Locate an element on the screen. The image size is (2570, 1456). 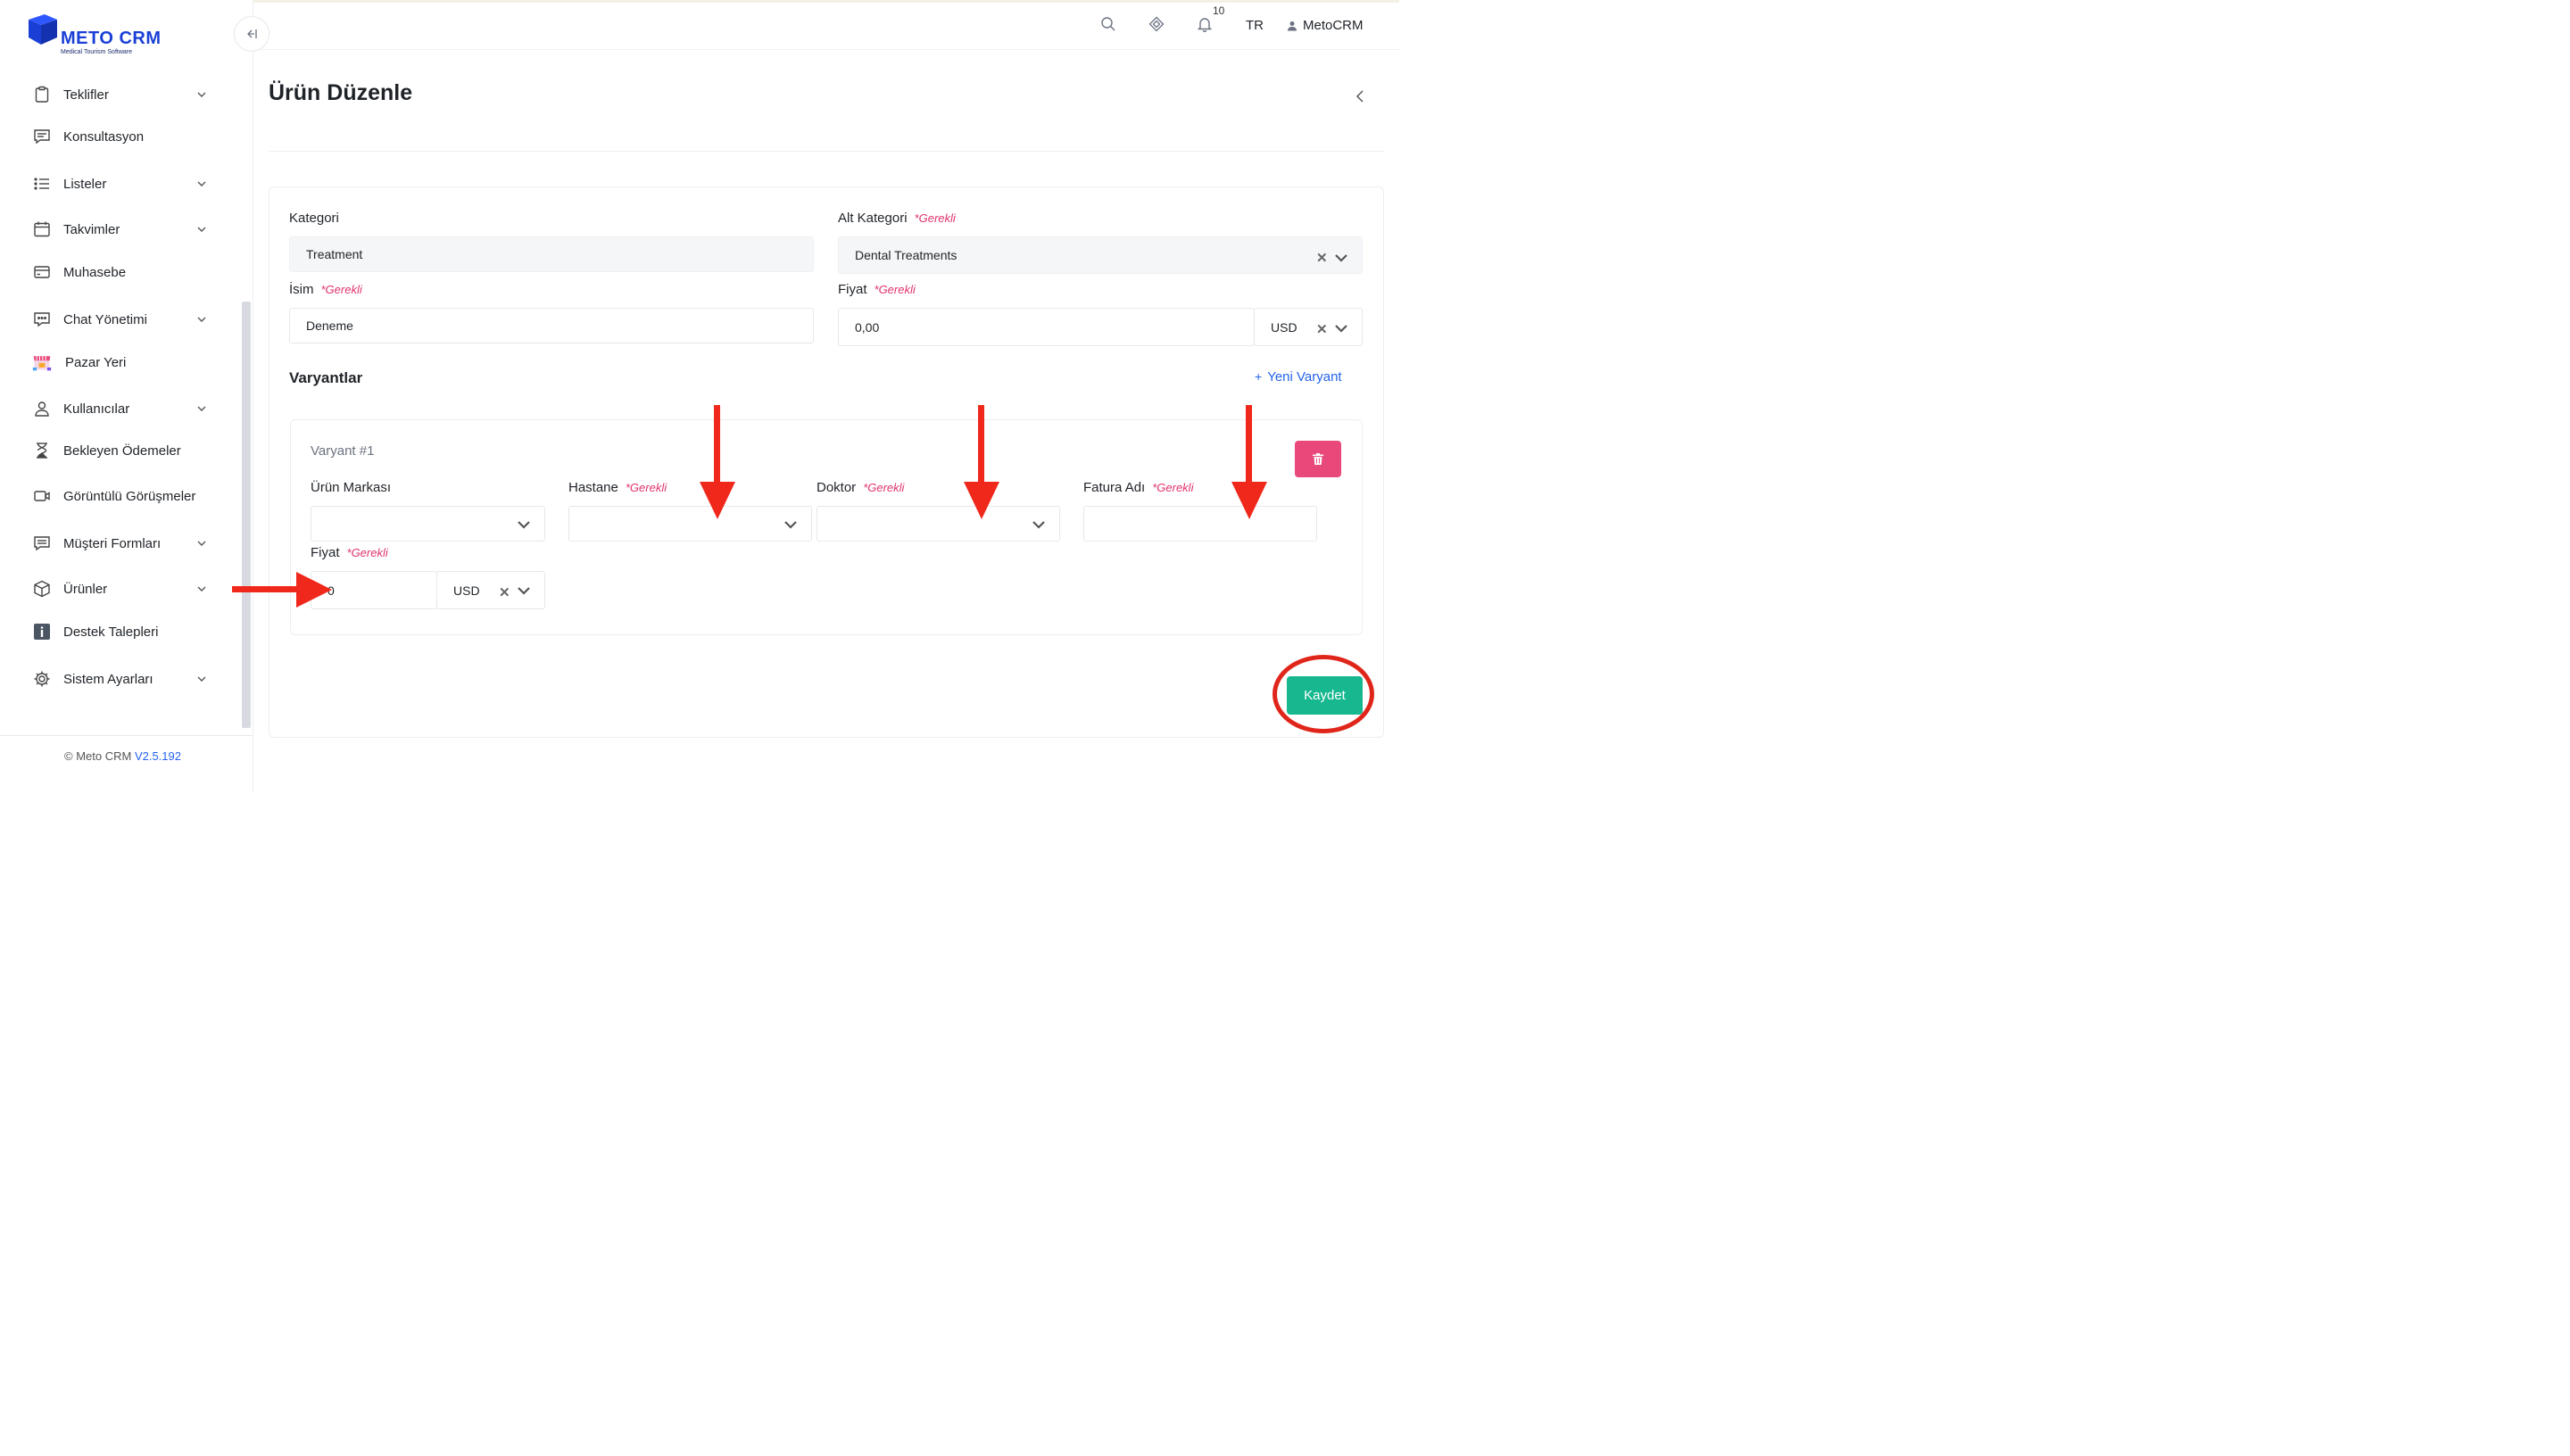
sidebar-item-label: Takvimler is located at coordinates (92, 229).